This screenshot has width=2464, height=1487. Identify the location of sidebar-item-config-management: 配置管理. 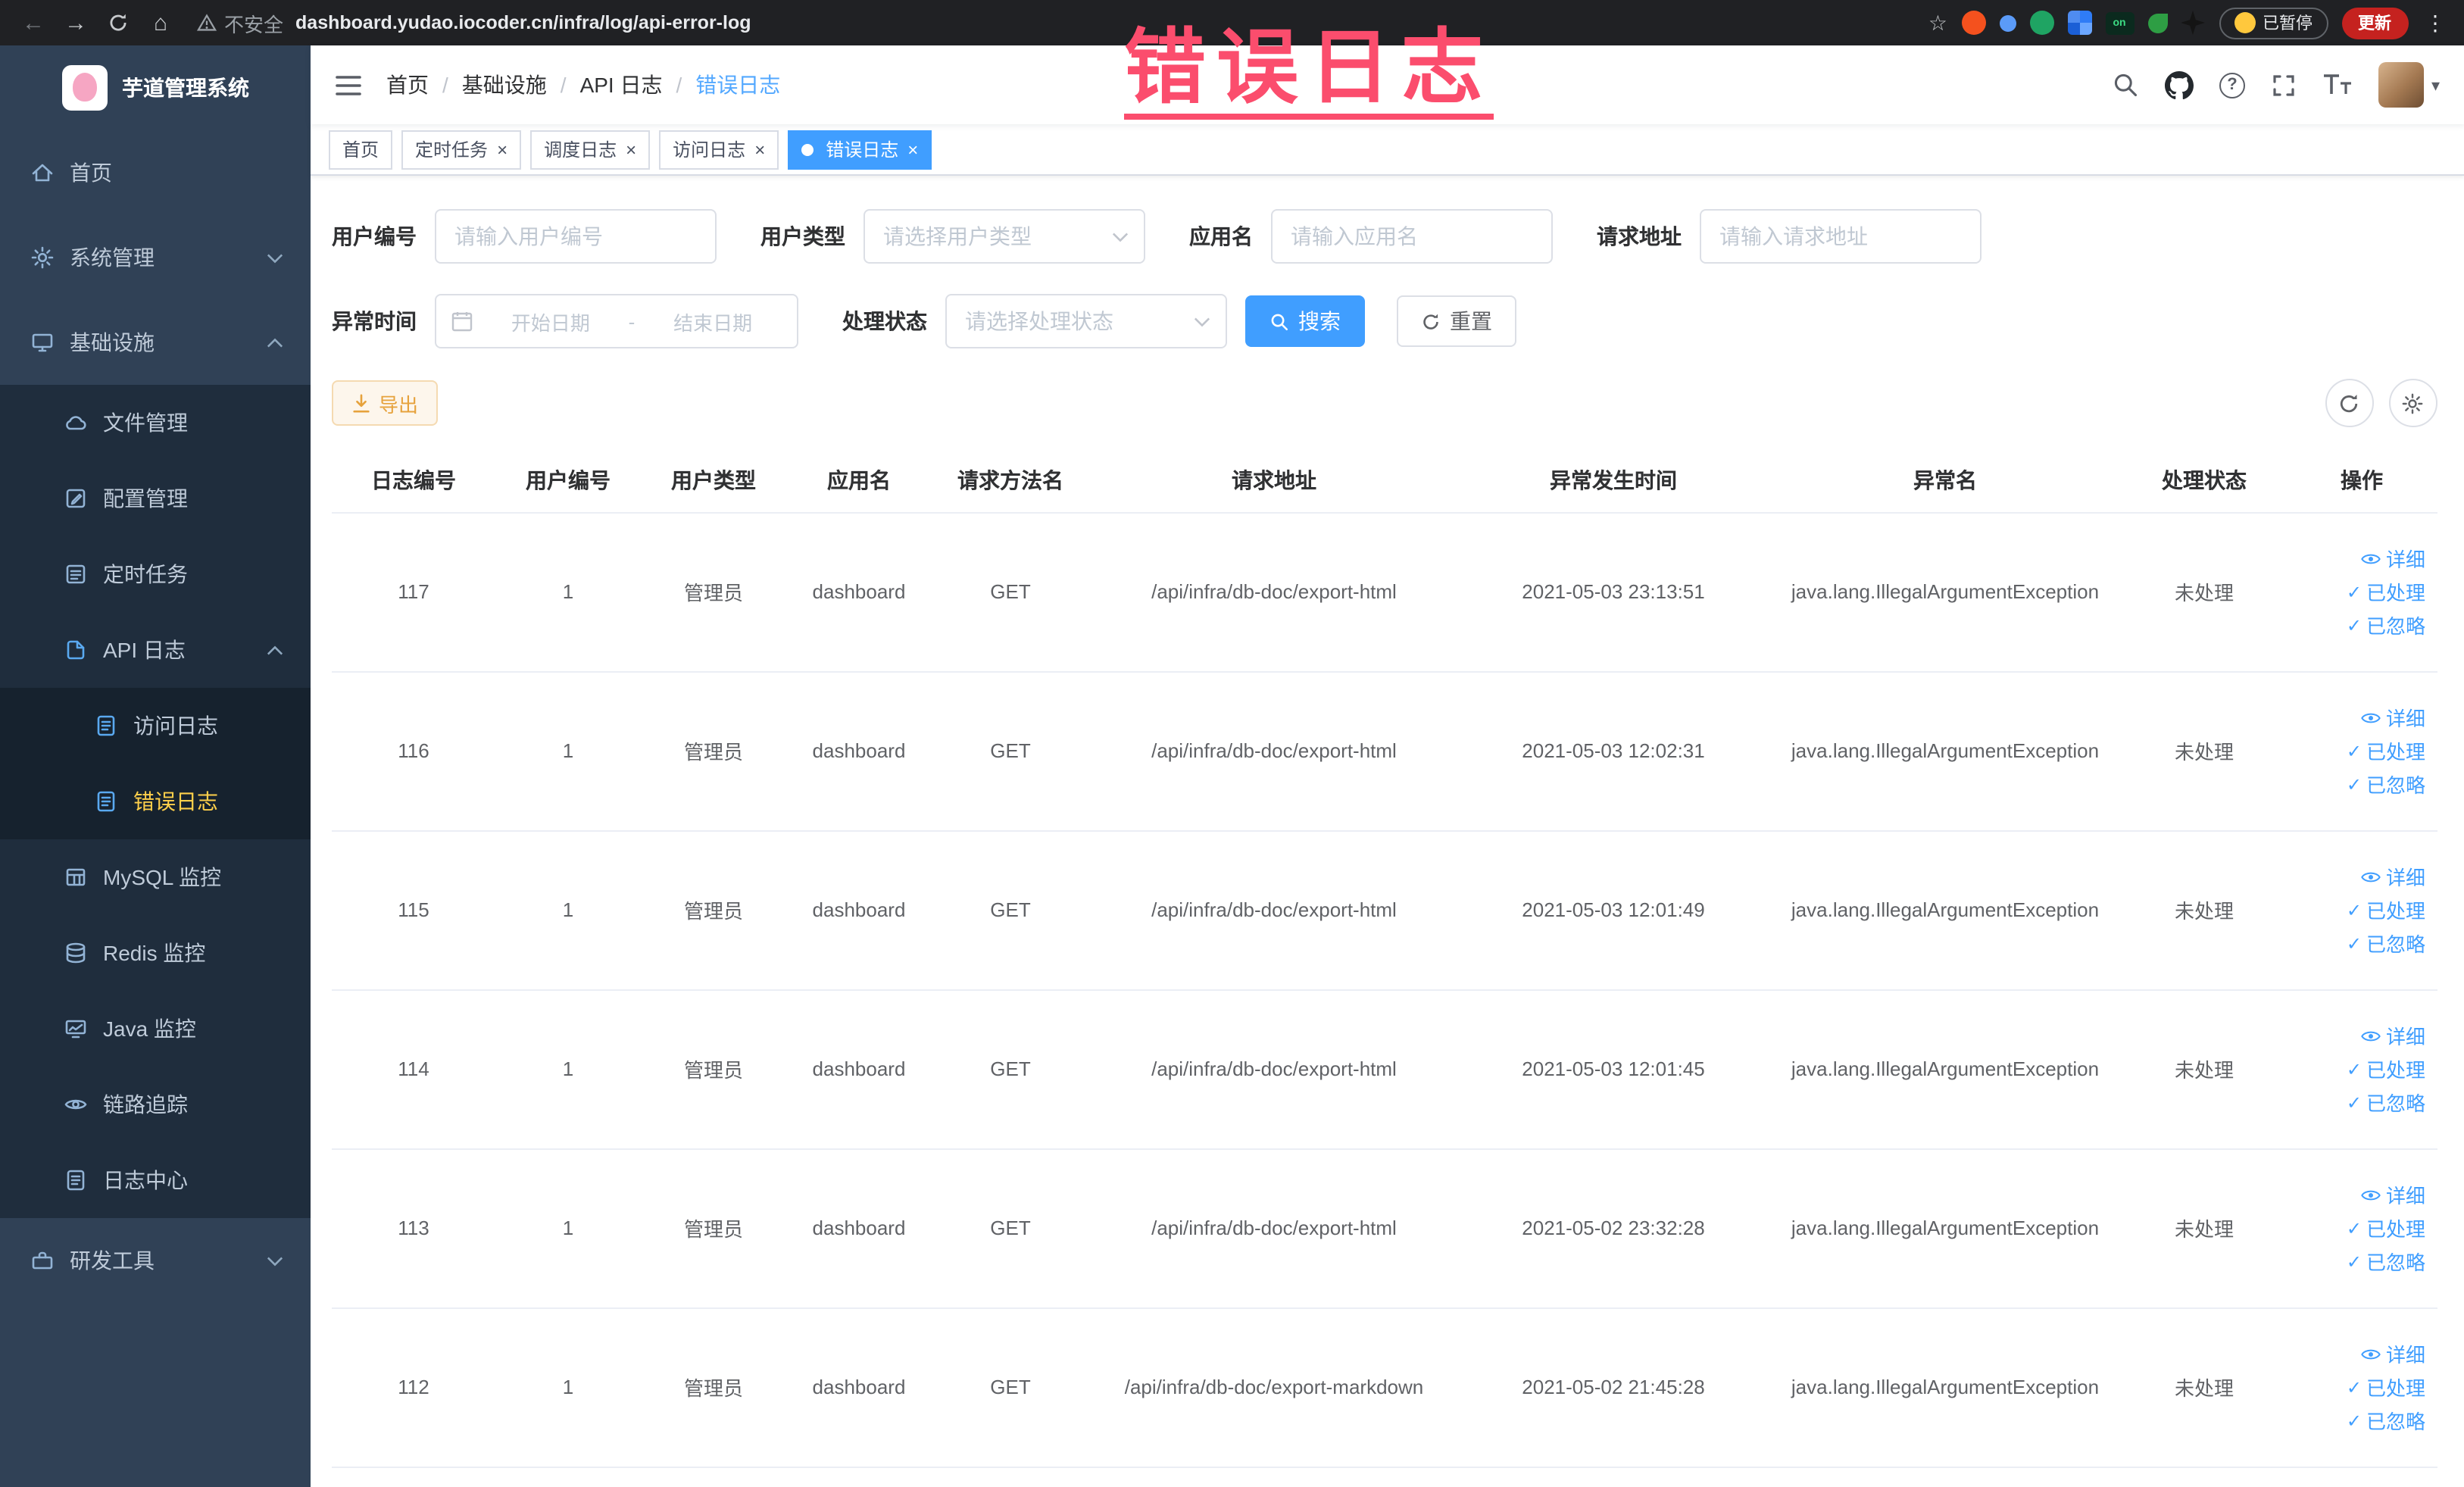
(155, 498).